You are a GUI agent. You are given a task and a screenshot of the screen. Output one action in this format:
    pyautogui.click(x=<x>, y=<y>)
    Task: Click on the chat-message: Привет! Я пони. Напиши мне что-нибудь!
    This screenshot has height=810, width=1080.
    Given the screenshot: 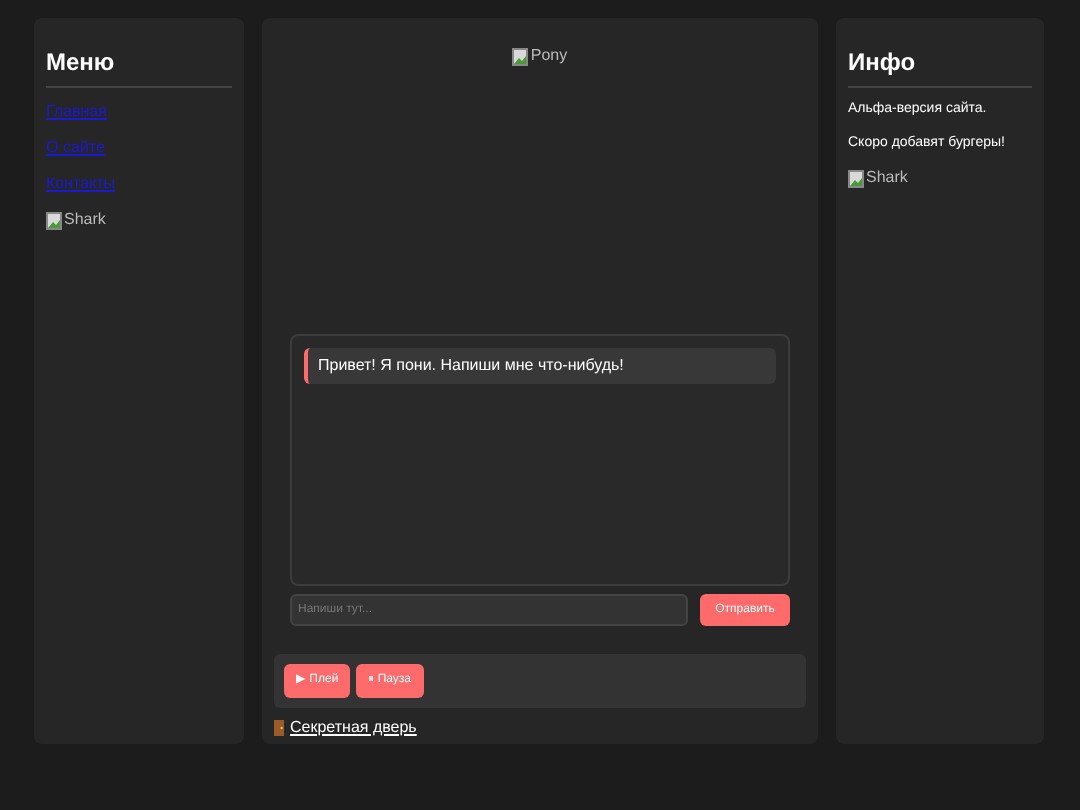 What is the action you would take?
    pyautogui.click(x=540, y=366)
    